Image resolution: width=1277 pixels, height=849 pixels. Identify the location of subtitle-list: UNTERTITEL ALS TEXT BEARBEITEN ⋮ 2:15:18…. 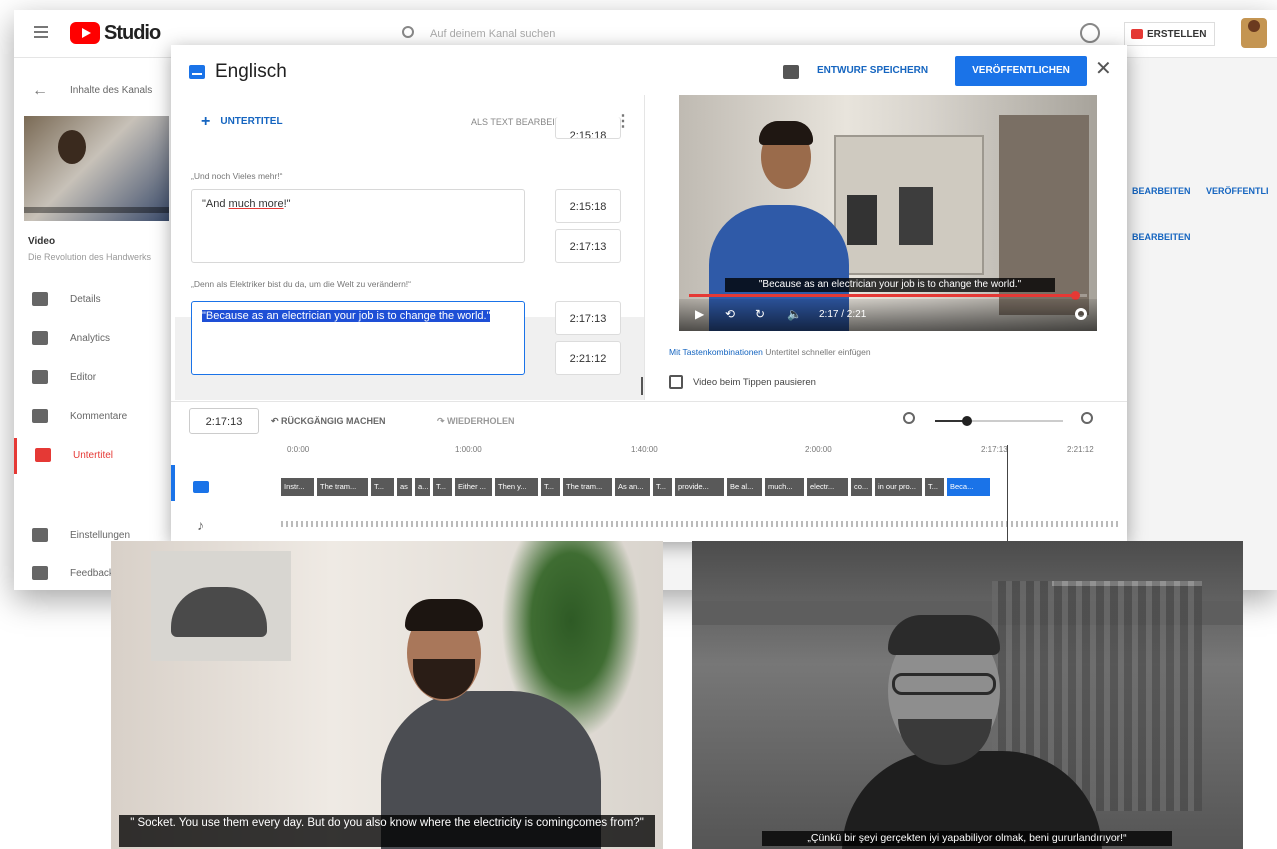
(408, 247).